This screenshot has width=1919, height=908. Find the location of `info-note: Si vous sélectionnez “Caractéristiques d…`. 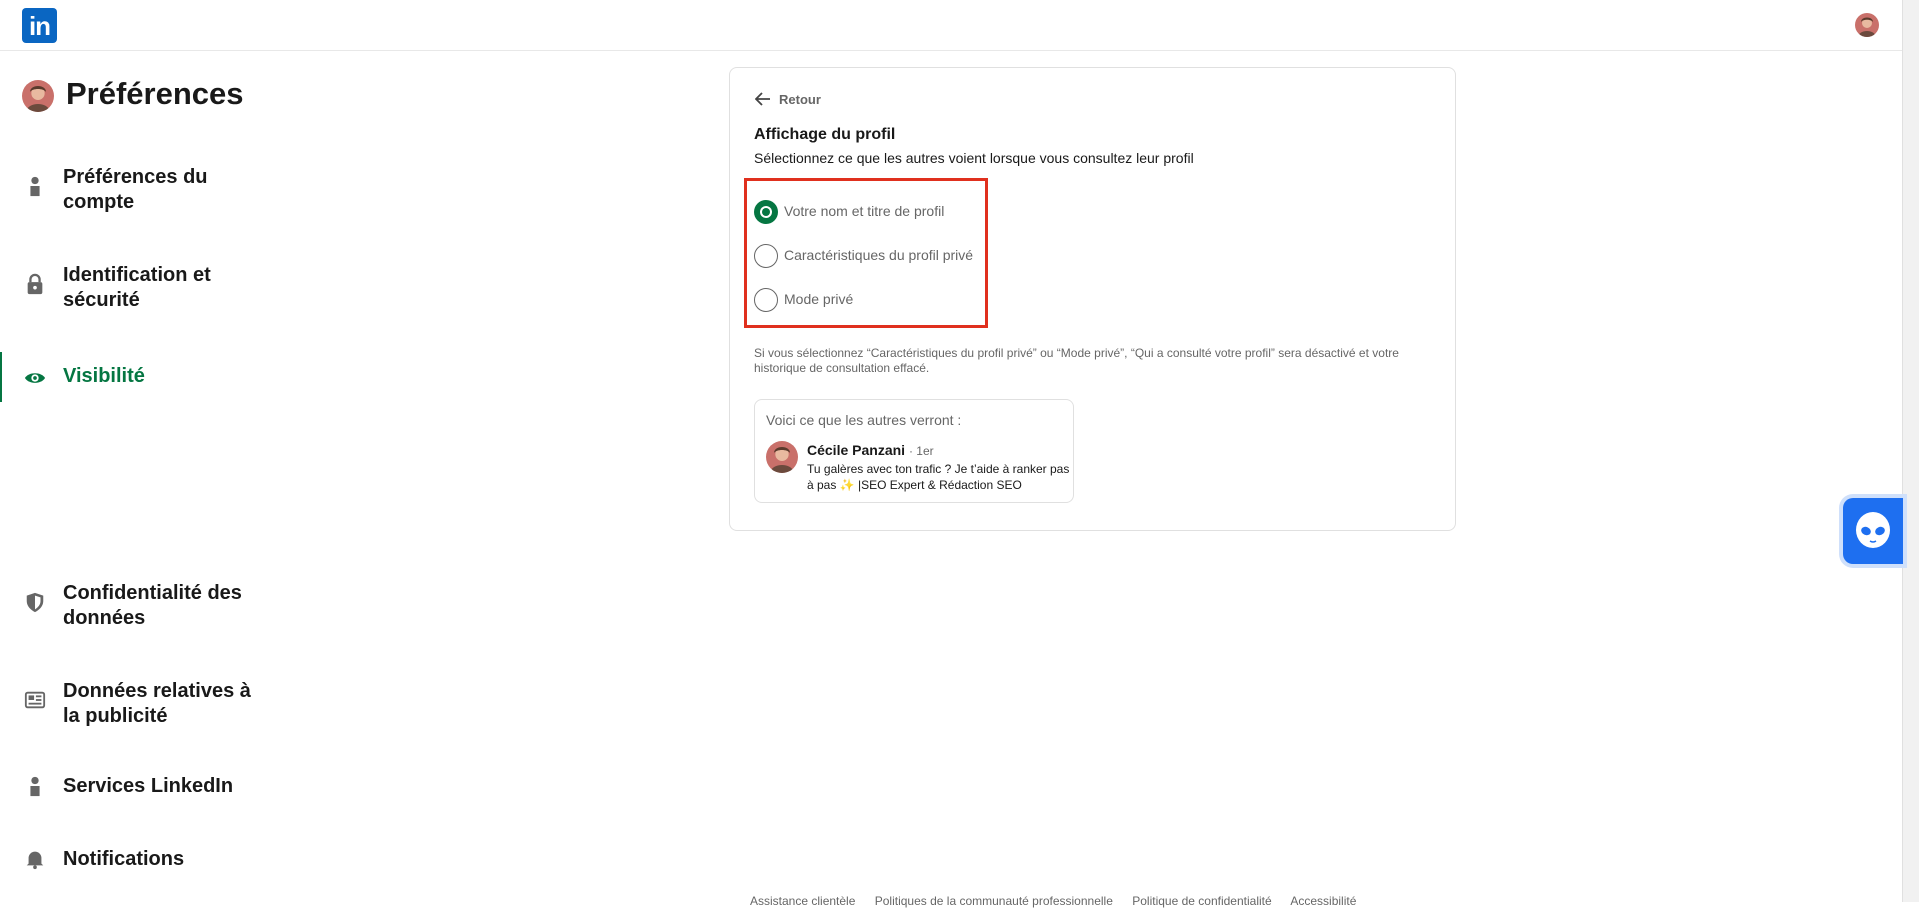

info-note: Si vous sélectionnez “Caractéristiques d… is located at coordinates (1076, 360).